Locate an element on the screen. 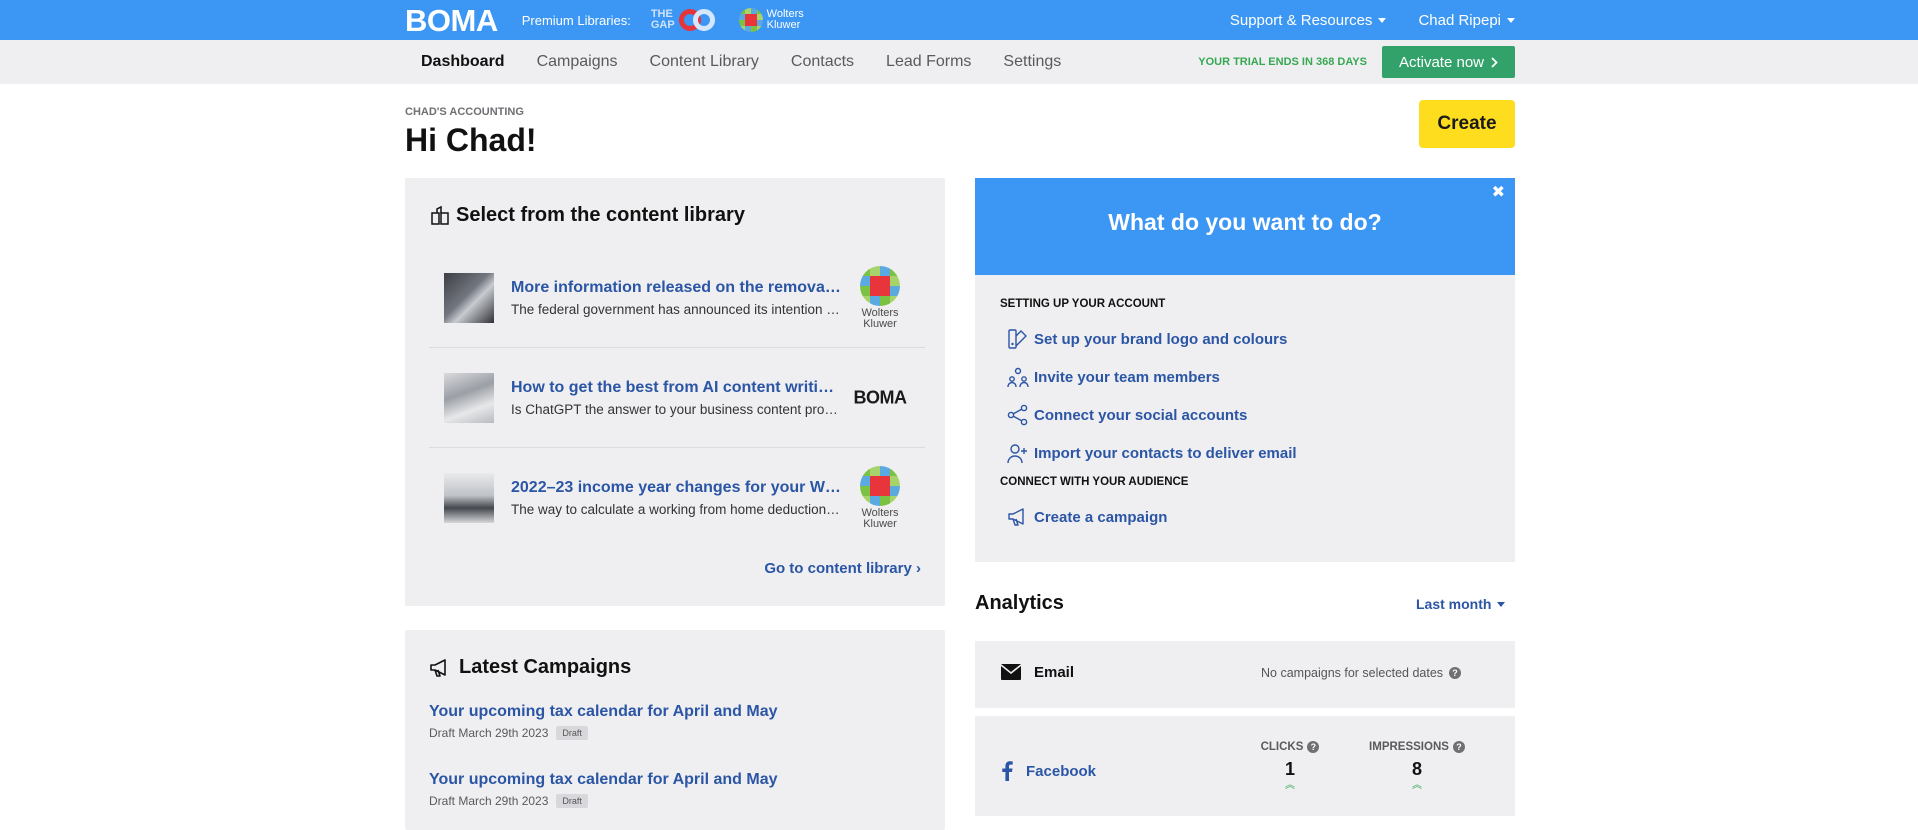 This screenshot has height=830, width=1918. chevron-right-icon is located at coordinates (1494, 62).